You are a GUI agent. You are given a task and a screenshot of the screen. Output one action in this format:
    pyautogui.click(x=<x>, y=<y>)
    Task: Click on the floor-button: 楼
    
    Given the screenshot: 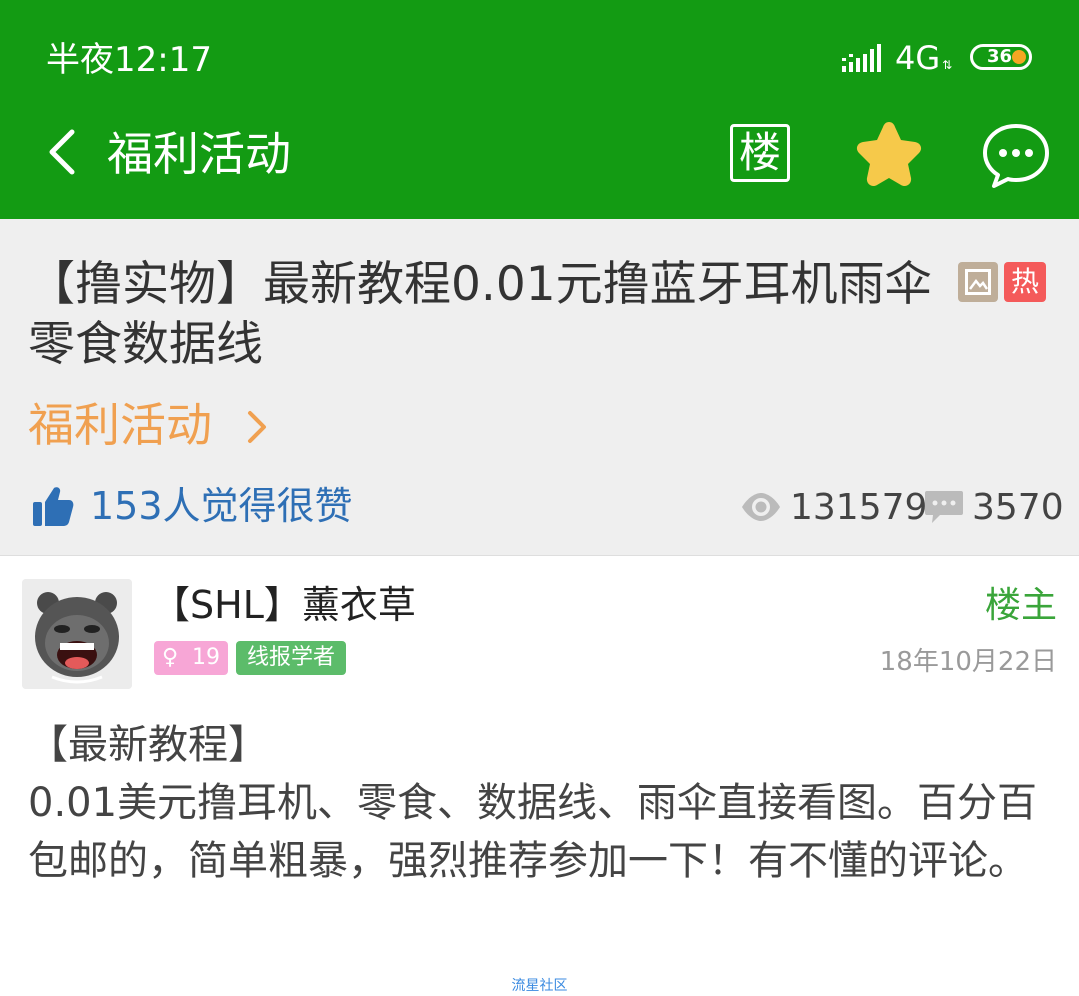 What is the action you would take?
    pyautogui.click(x=760, y=153)
    